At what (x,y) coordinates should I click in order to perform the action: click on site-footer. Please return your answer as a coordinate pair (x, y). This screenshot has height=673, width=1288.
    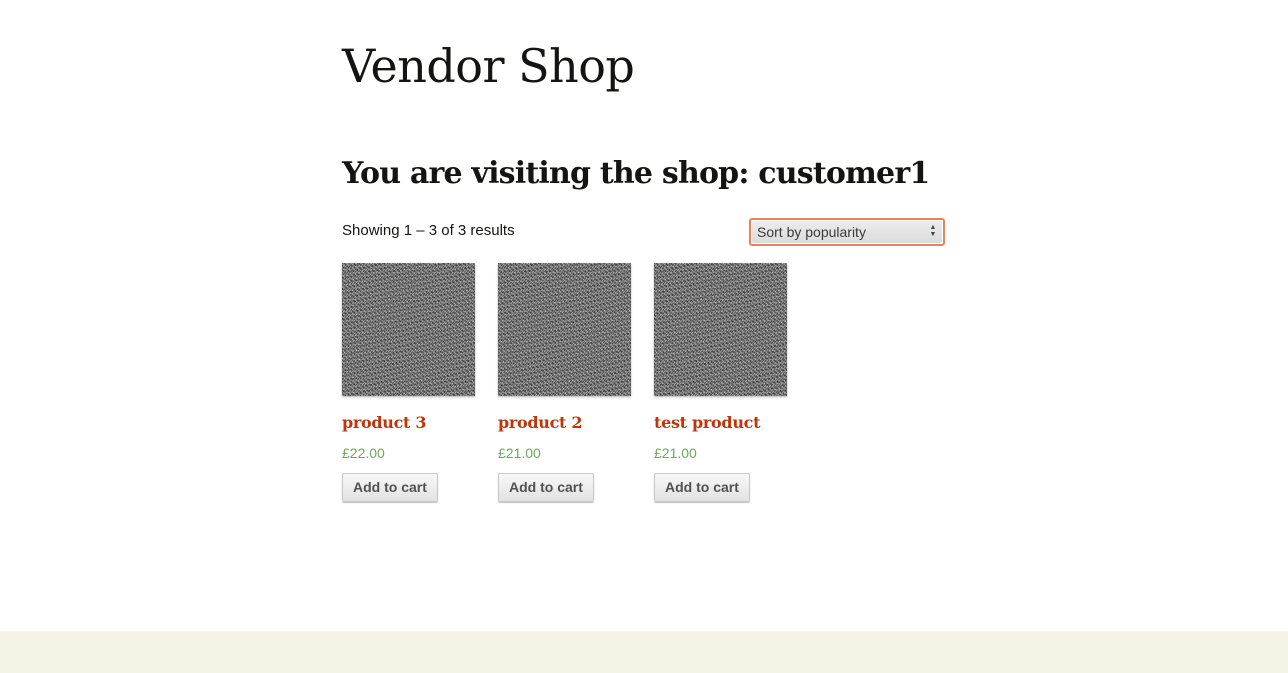
    Looking at the image, I should click on (644, 652).